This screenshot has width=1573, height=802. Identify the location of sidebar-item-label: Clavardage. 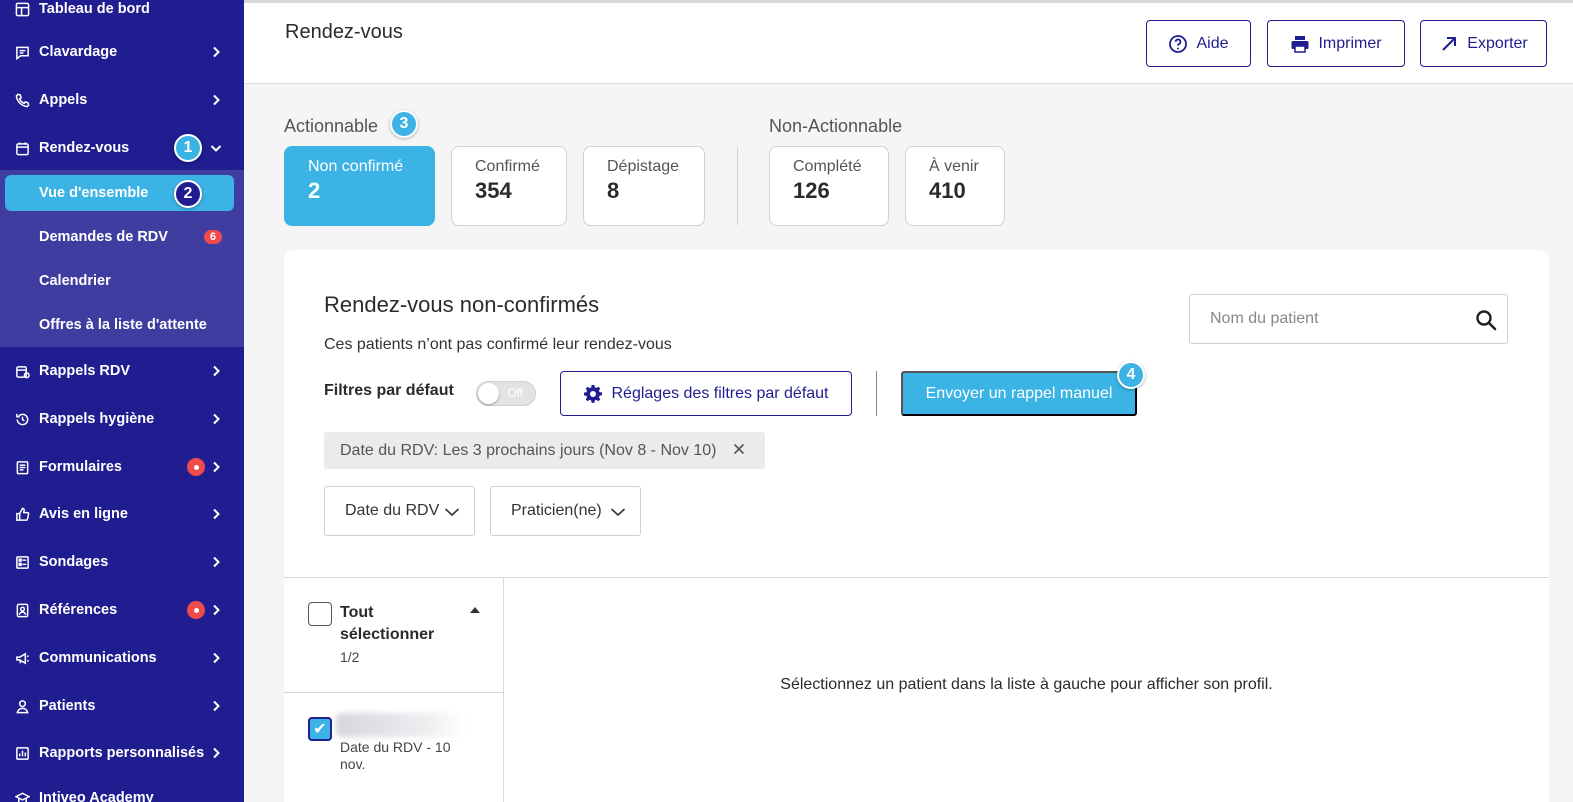
(78, 52).